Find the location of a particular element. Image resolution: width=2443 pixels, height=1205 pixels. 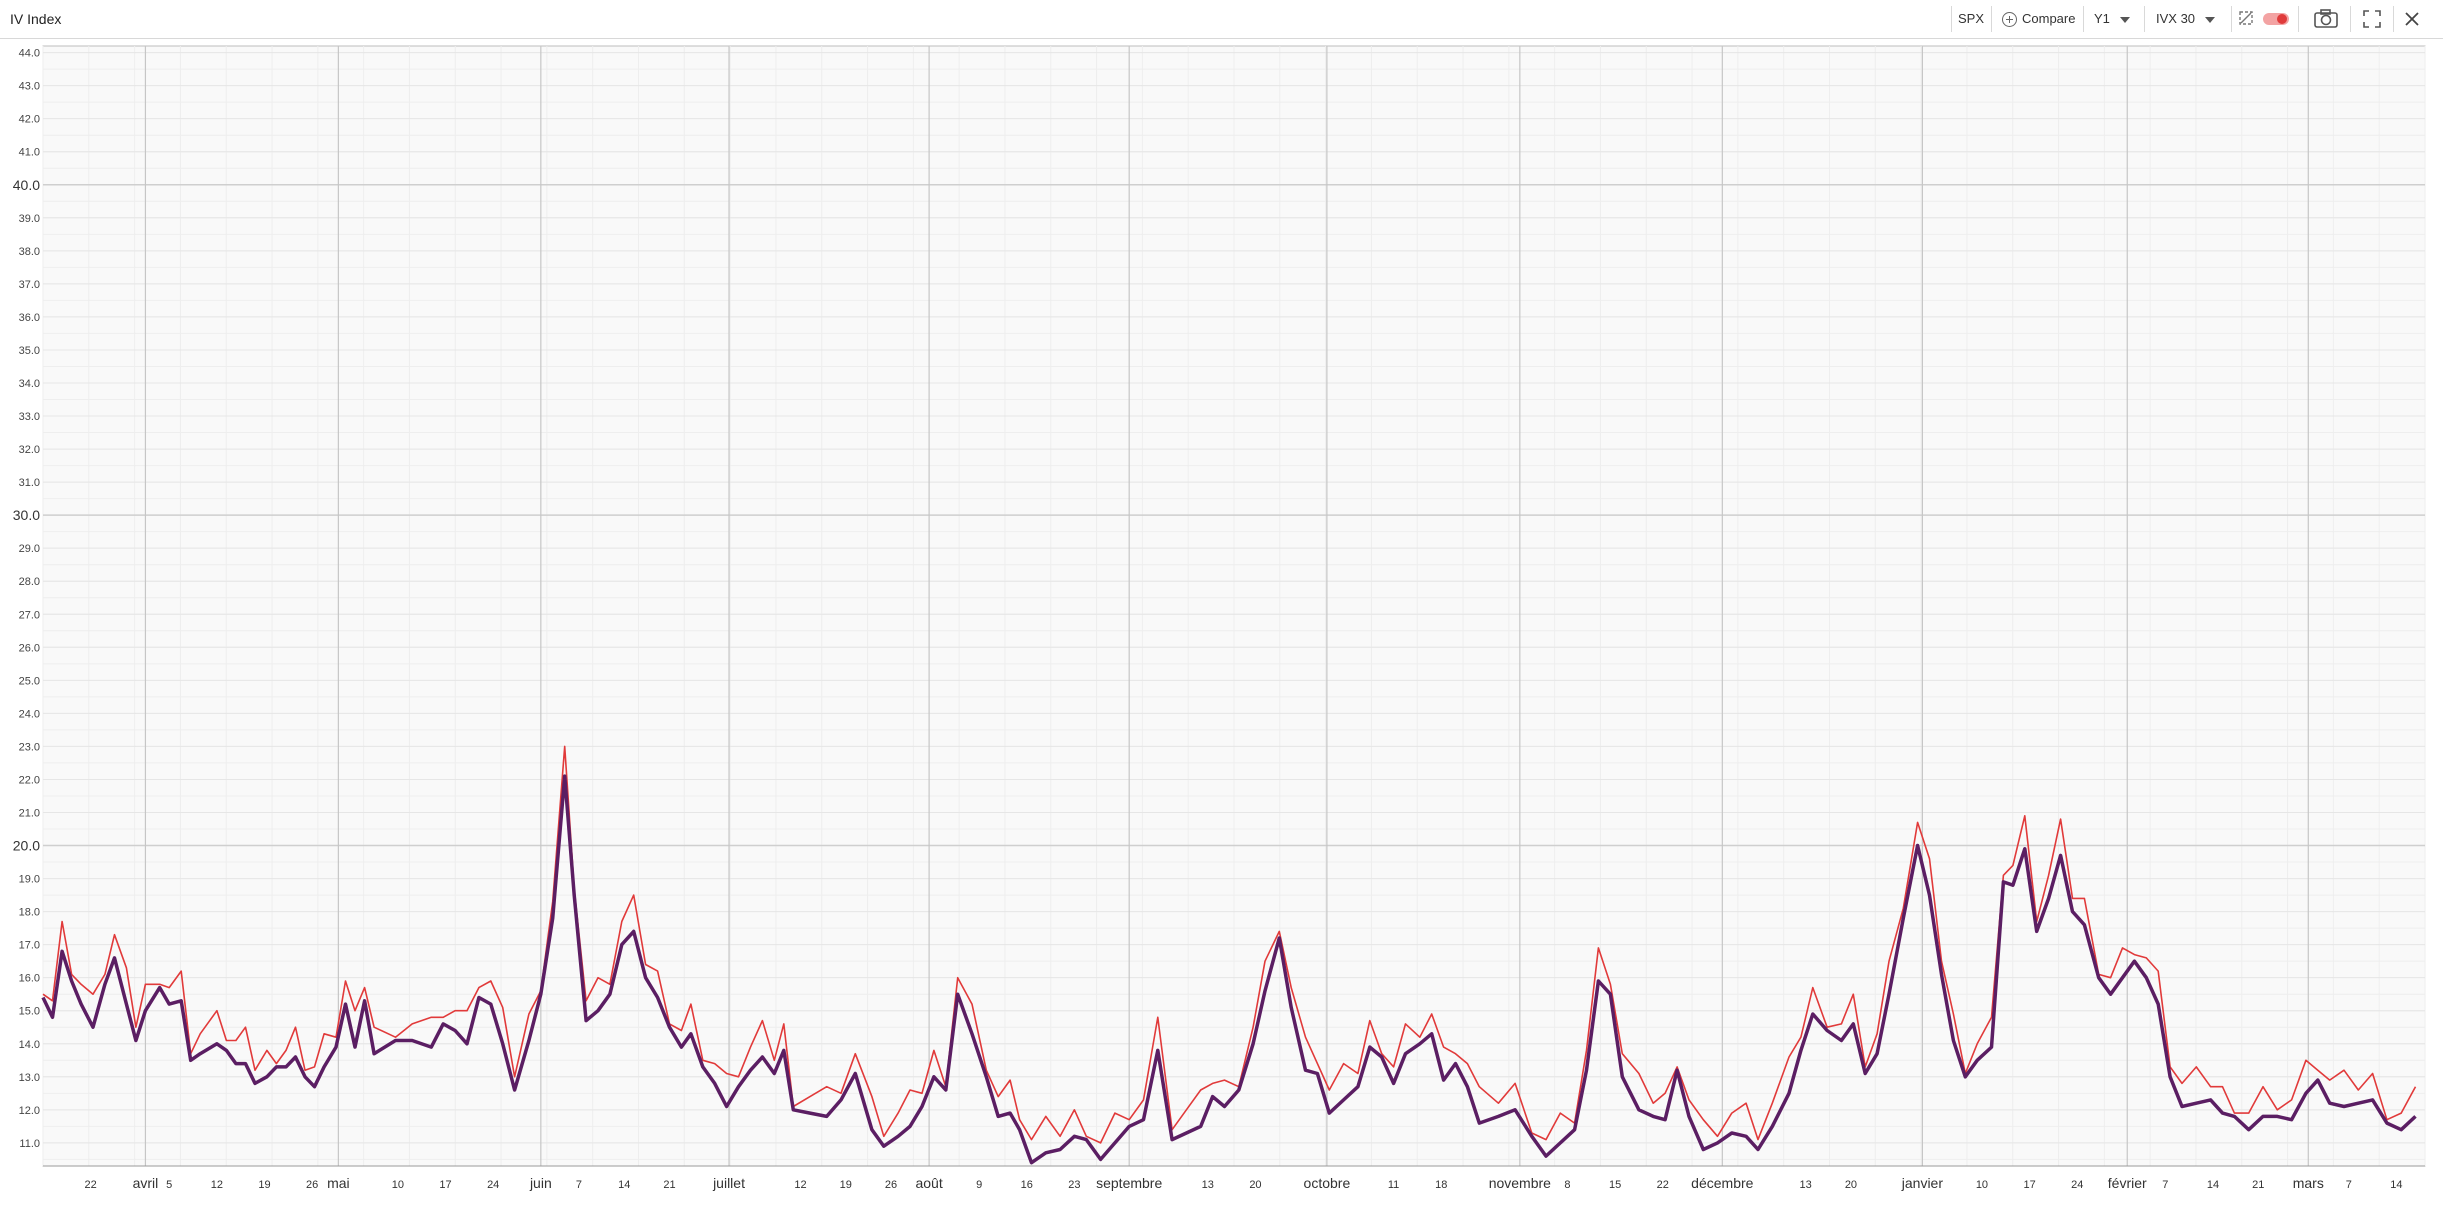

x-tick-label: juillet is located at coordinates (728, 1183).